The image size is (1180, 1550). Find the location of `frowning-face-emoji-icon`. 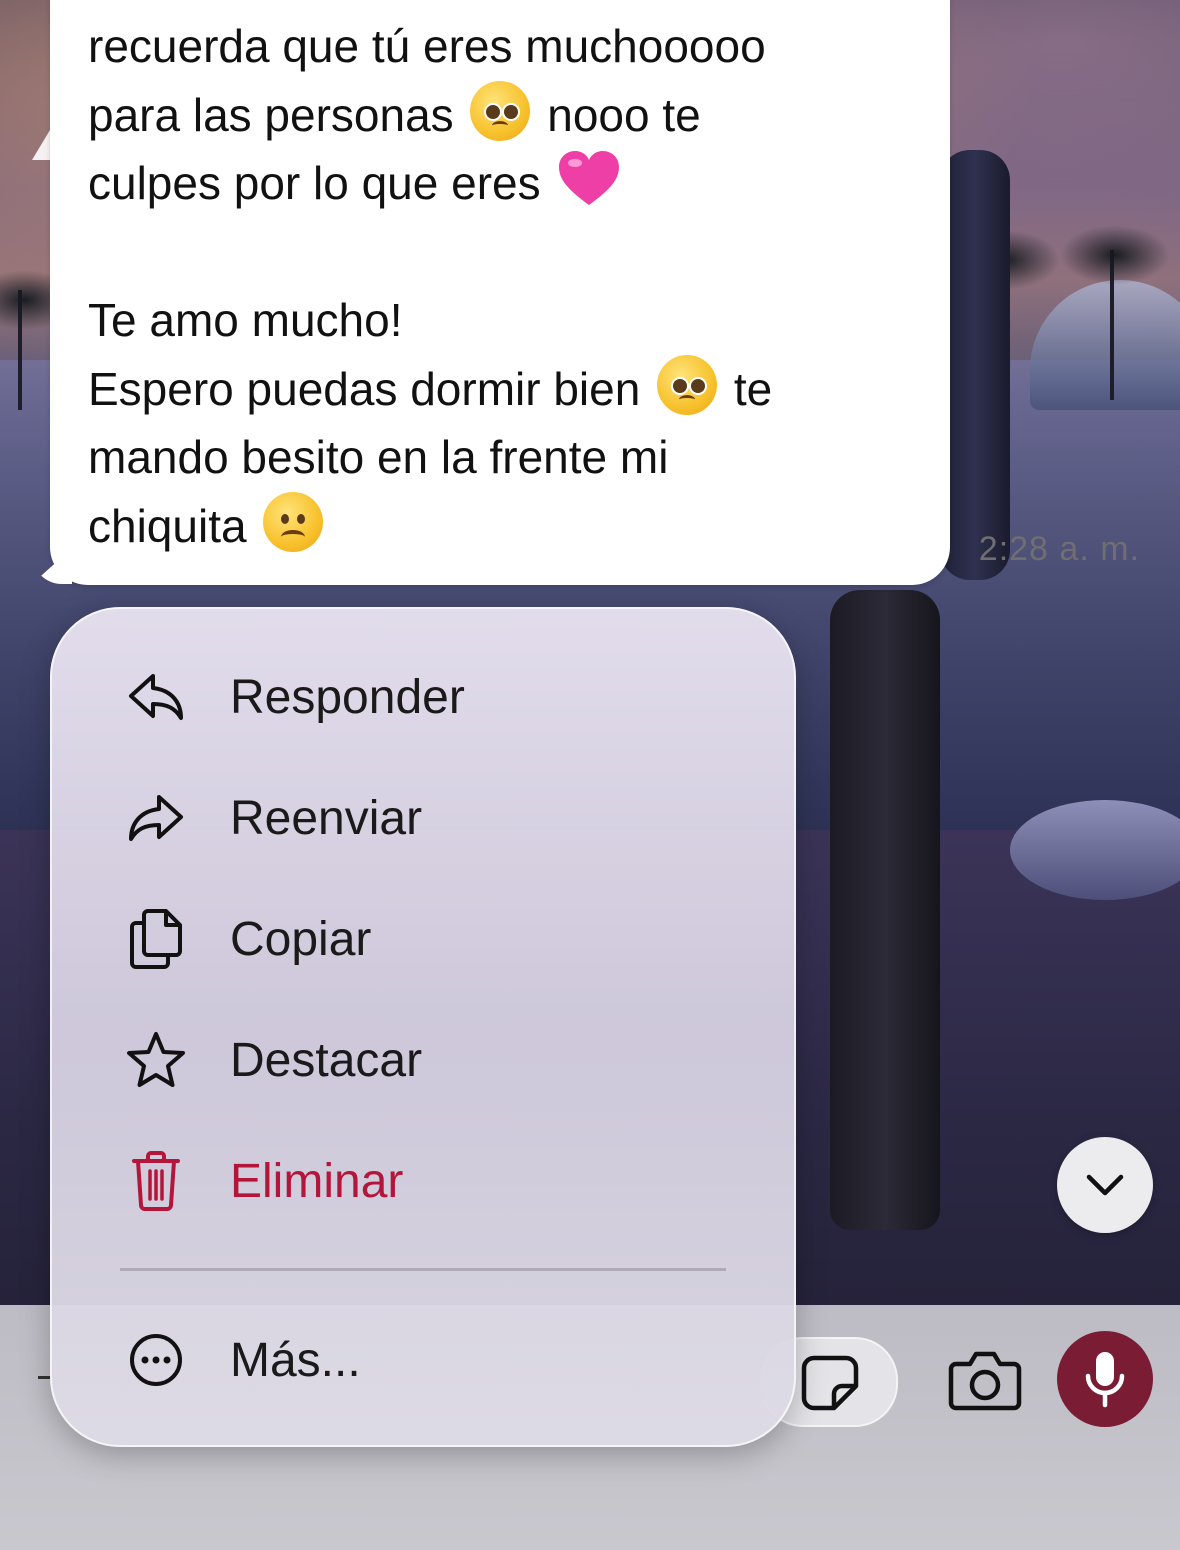

frowning-face-emoji-icon is located at coordinates (293, 521).